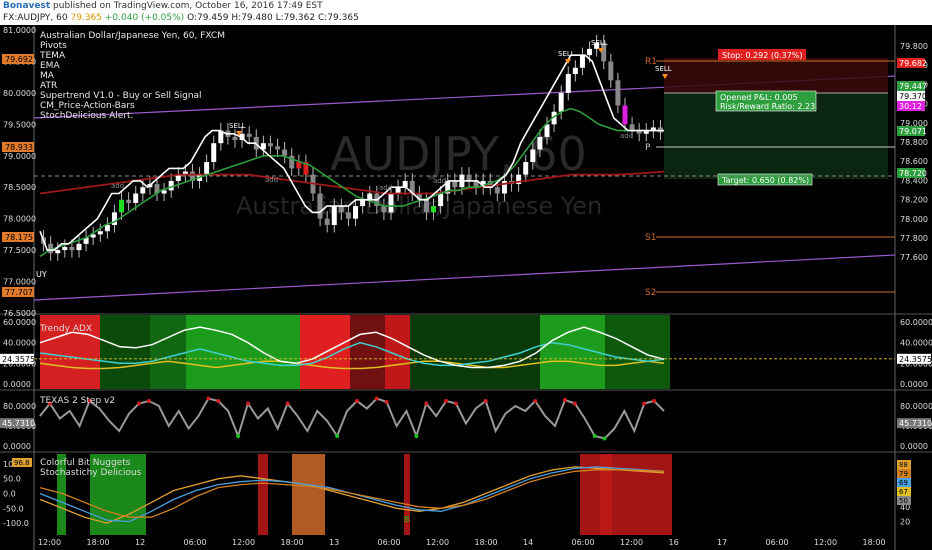  Describe the element at coordinates (913, 63) in the screenshot. I see `right-price-tag-label: 79.682` at that location.